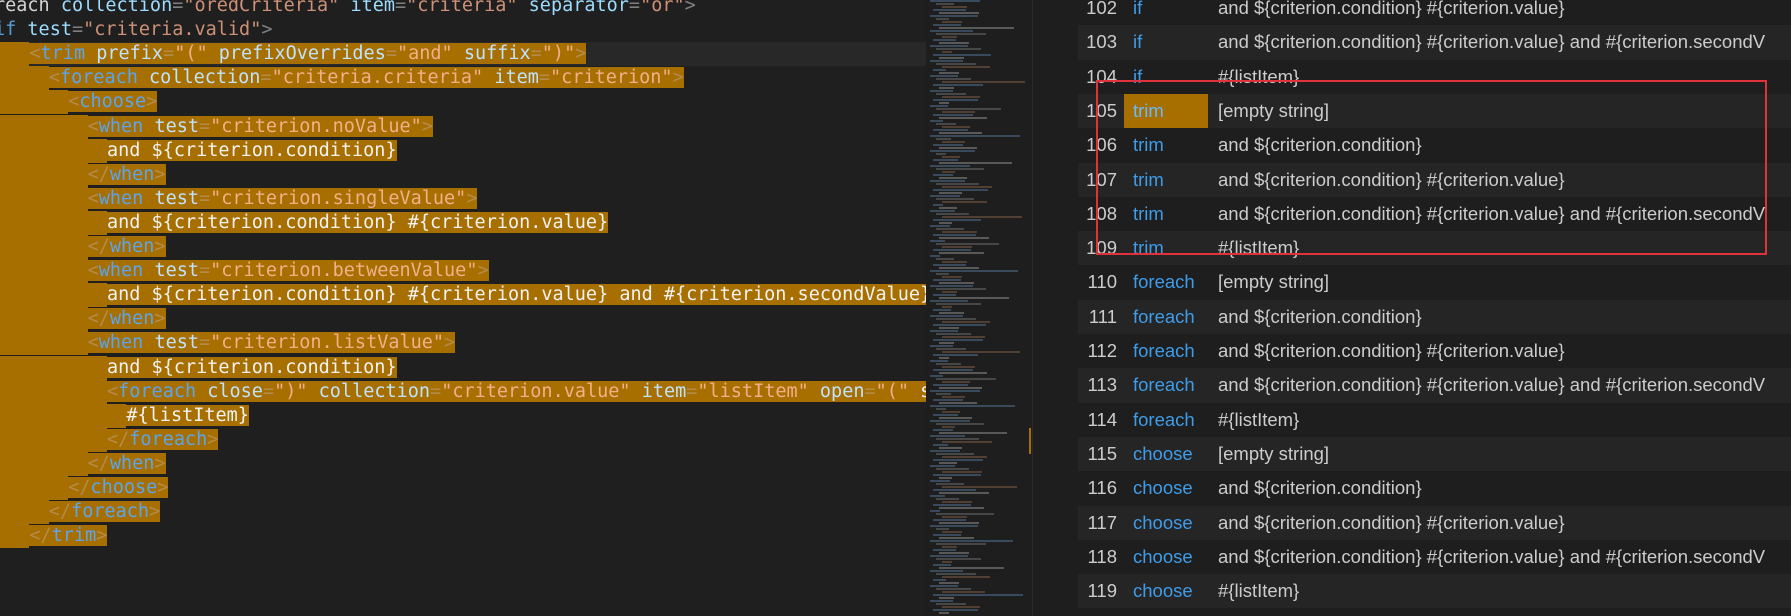  I want to click on row-number: 105, so click(1101, 110).